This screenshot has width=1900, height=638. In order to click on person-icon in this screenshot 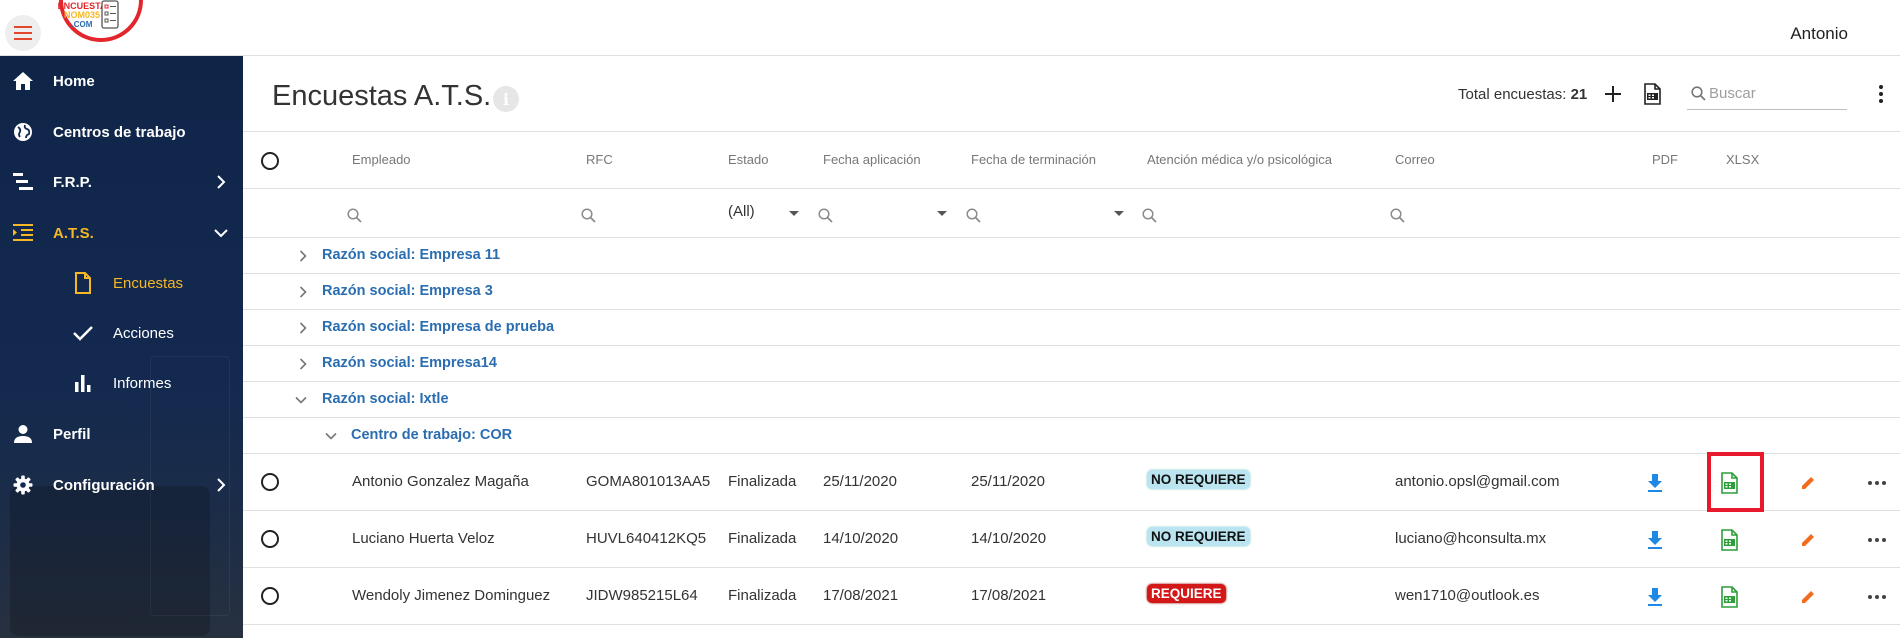, I will do `click(23, 434)`.